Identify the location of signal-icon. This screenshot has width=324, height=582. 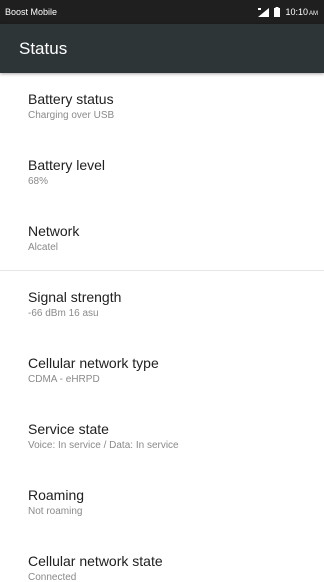
(264, 12).